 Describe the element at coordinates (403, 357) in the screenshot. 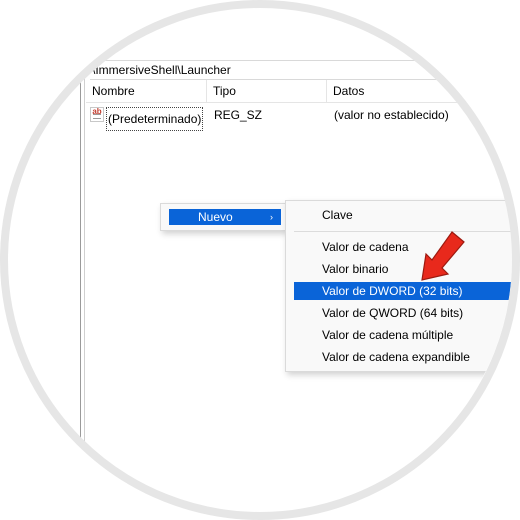

I see `submenu-item-expandable-string-value: Valor de cadena expandible` at that location.